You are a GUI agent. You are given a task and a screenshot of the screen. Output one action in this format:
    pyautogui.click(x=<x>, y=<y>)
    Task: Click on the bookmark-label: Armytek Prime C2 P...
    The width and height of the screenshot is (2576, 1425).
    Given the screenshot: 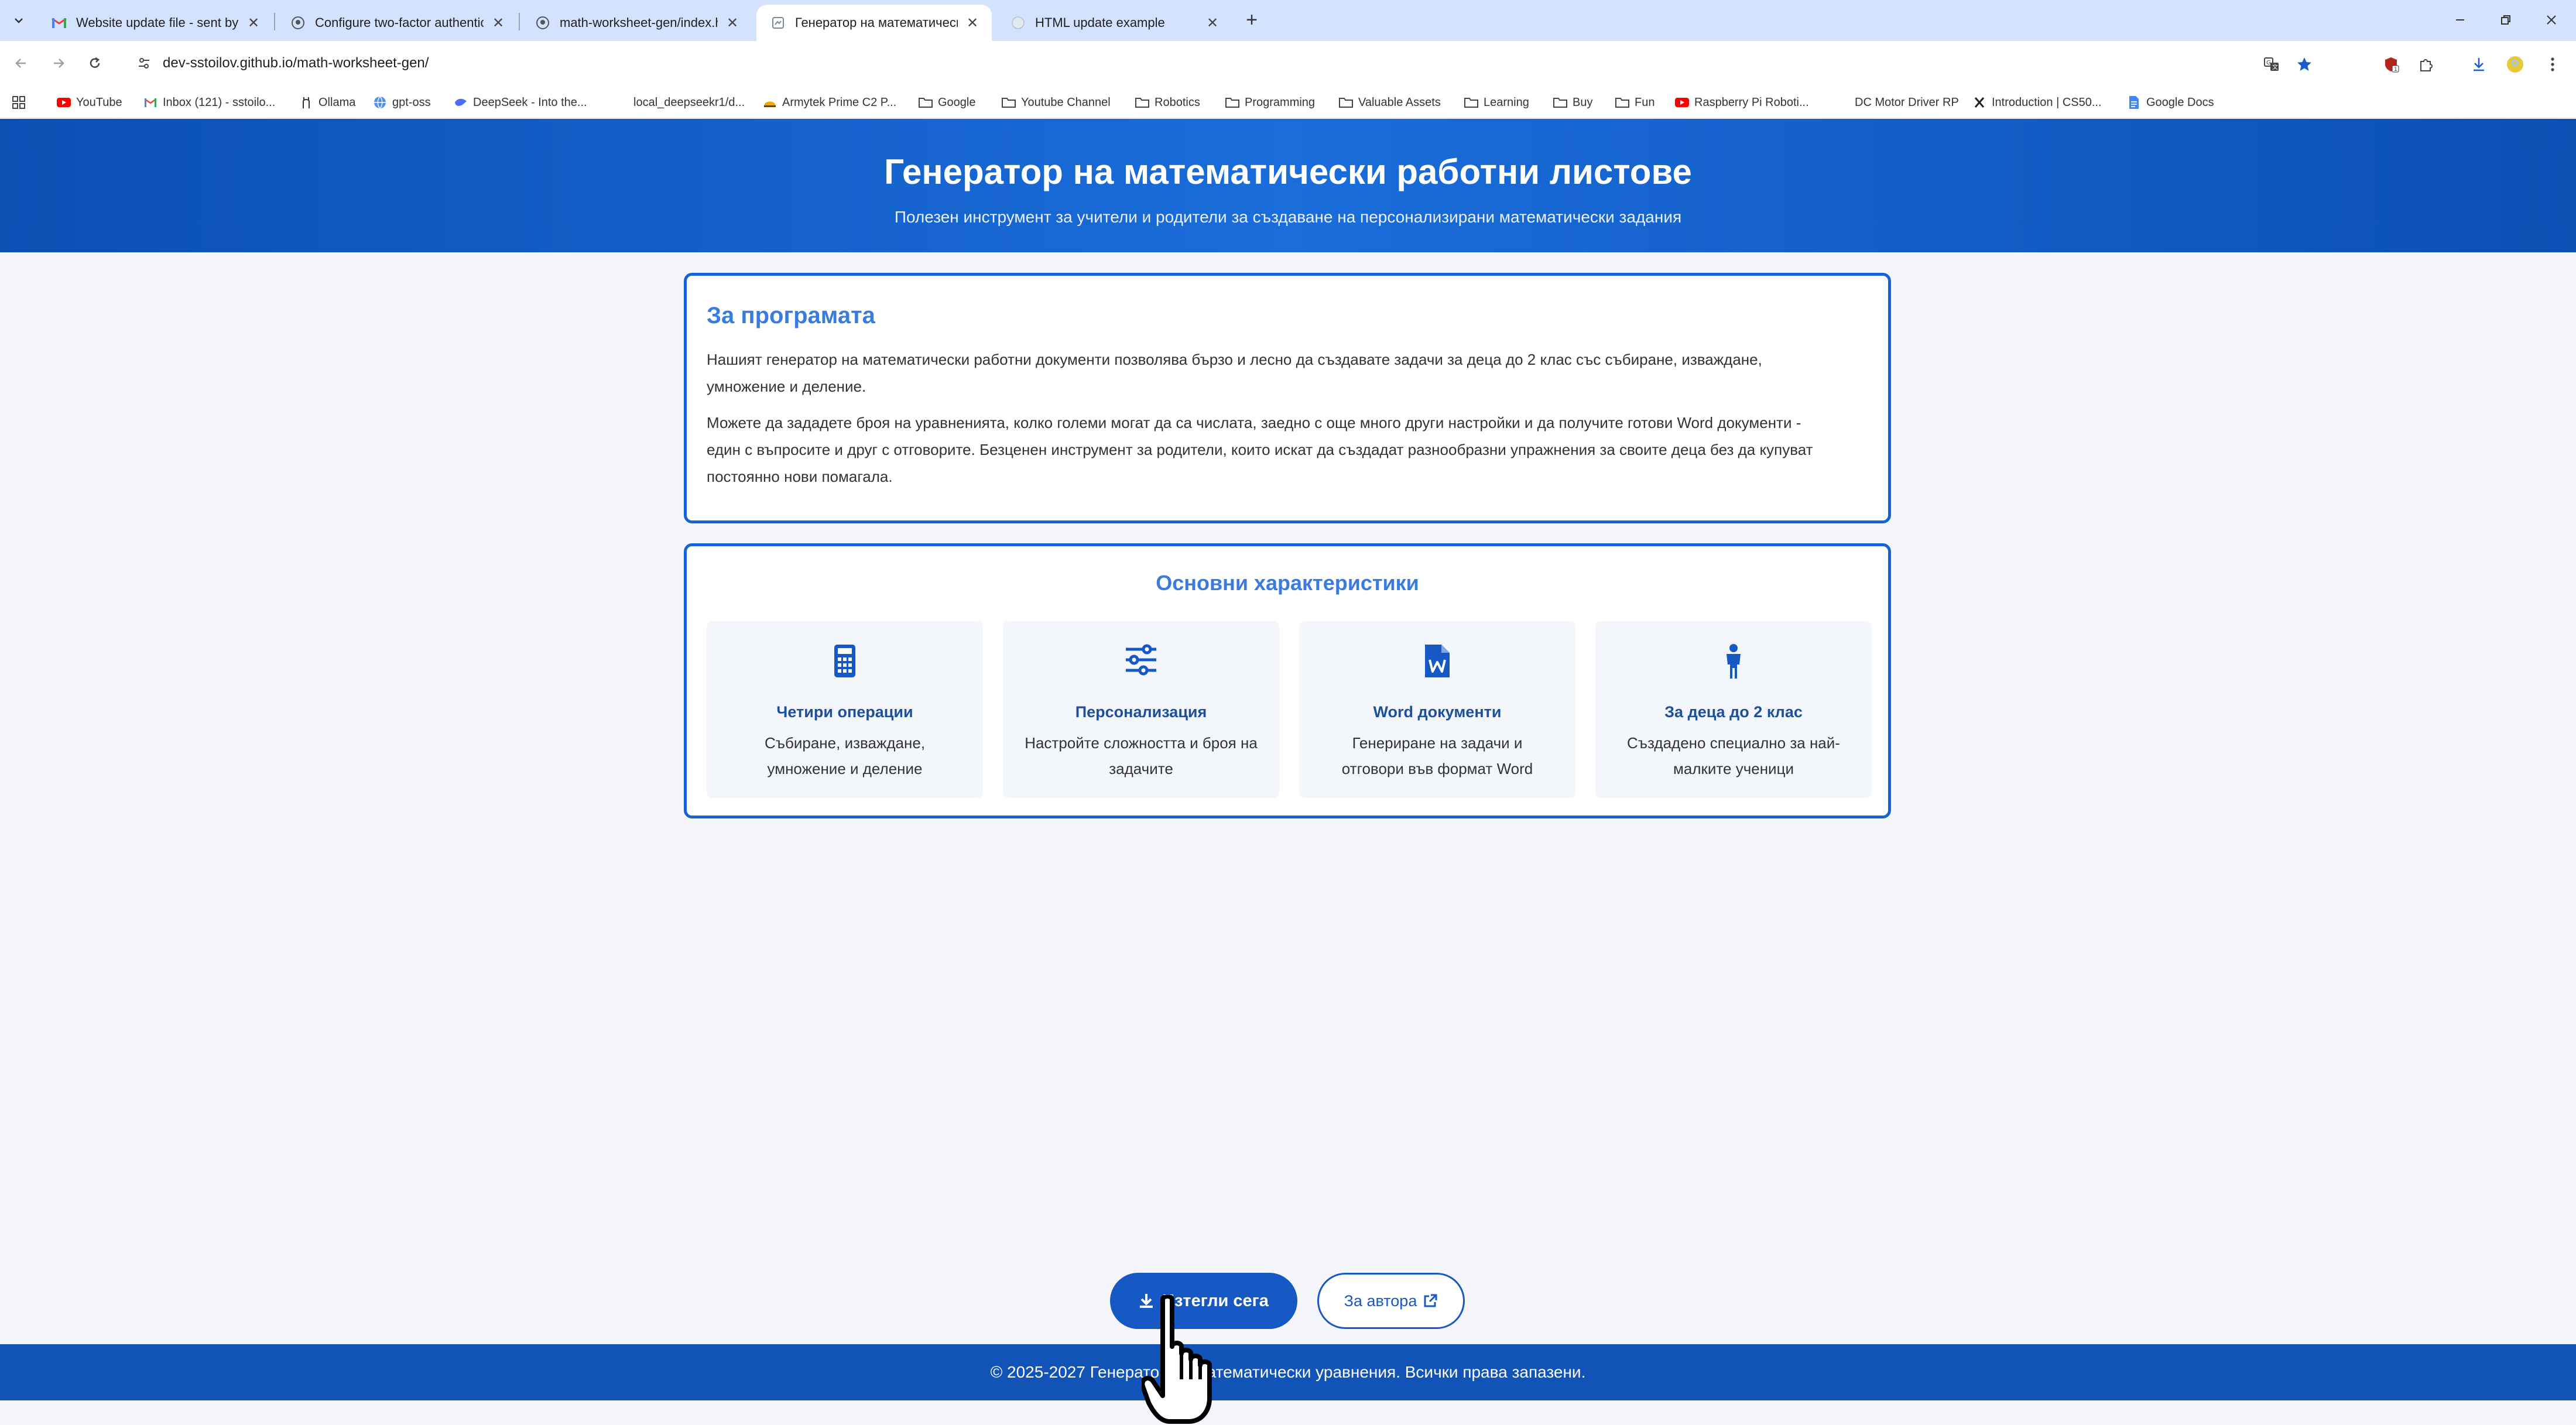 What is the action you would take?
    pyautogui.click(x=839, y=102)
    